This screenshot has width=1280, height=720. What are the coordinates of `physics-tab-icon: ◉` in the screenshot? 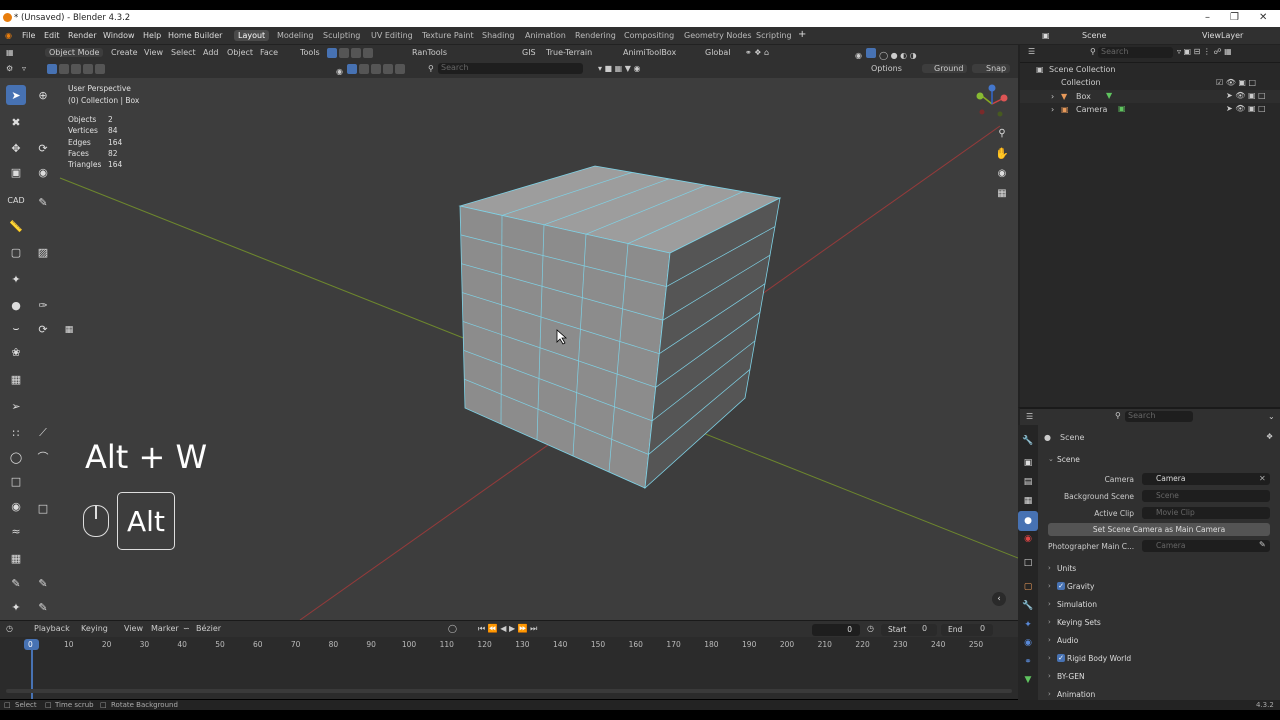 It's located at (1028, 643).